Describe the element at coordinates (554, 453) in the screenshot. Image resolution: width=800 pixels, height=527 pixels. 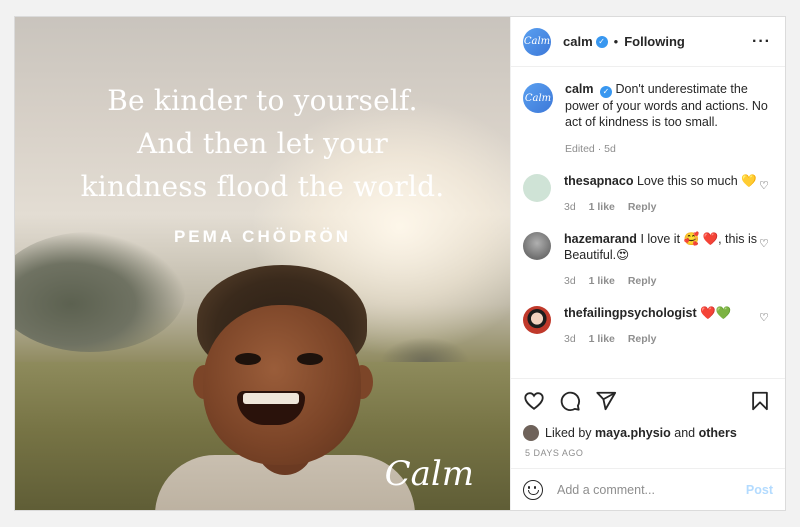
I see `post-timestamp: 5 DAYS AGO` at that location.